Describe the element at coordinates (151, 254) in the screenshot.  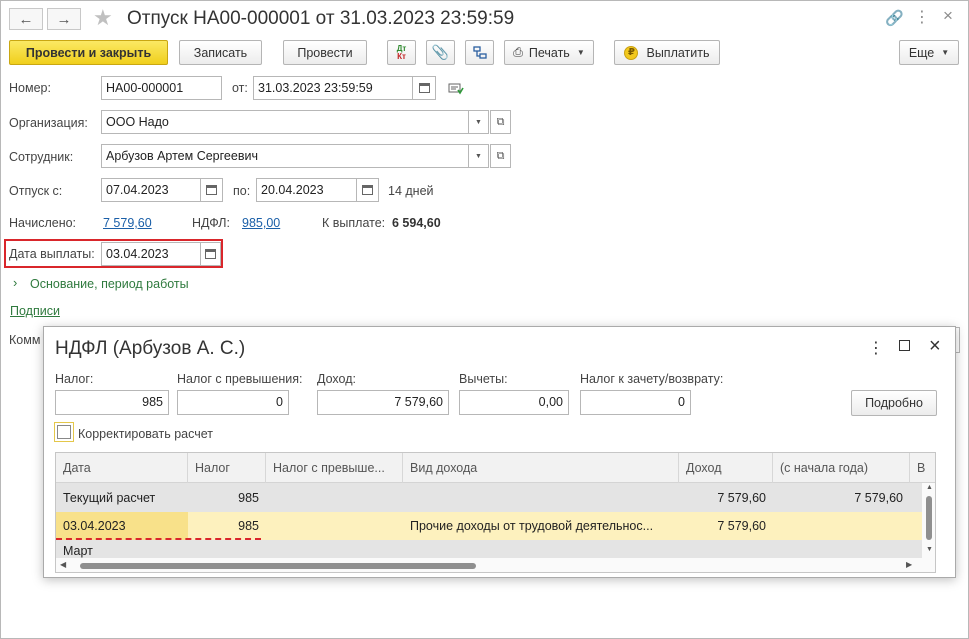
I see `pay-date-field: 03.04.2023` at that location.